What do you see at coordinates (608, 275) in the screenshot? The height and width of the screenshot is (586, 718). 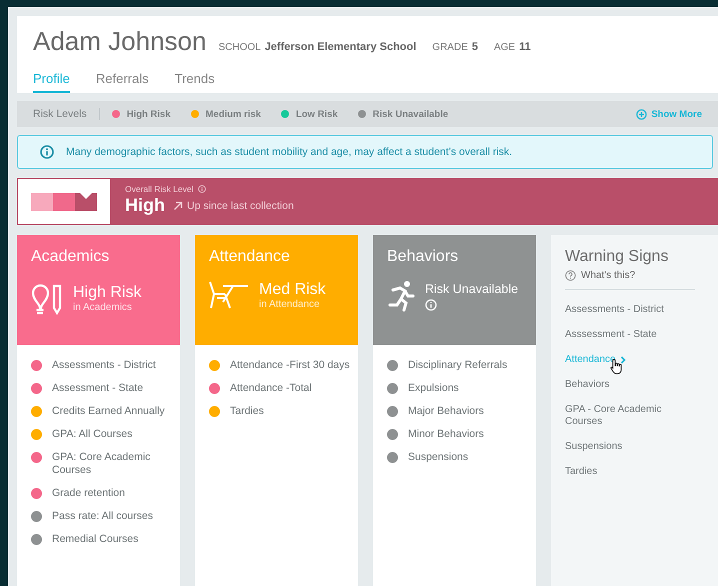 I see `help-link: What's this?` at bounding box center [608, 275].